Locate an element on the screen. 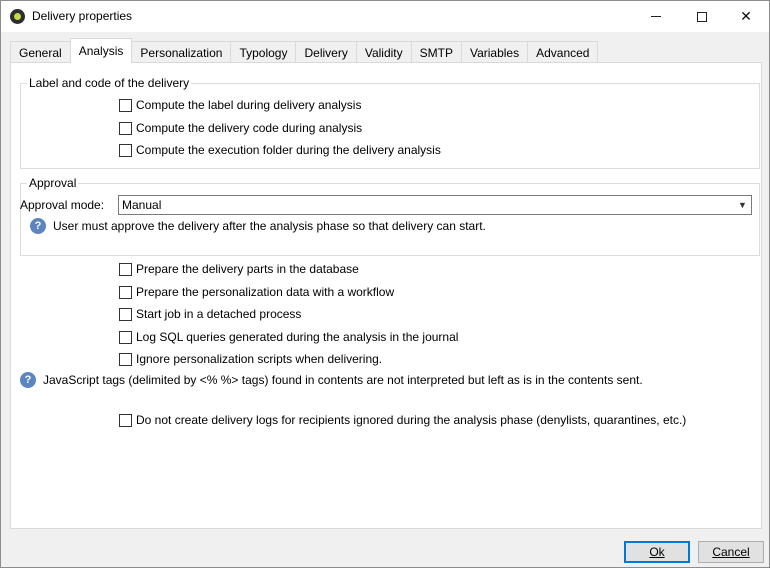 Image resolution: width=770 pixels, height=568 pixels. maximize-button is located at coordinates (702, 16).